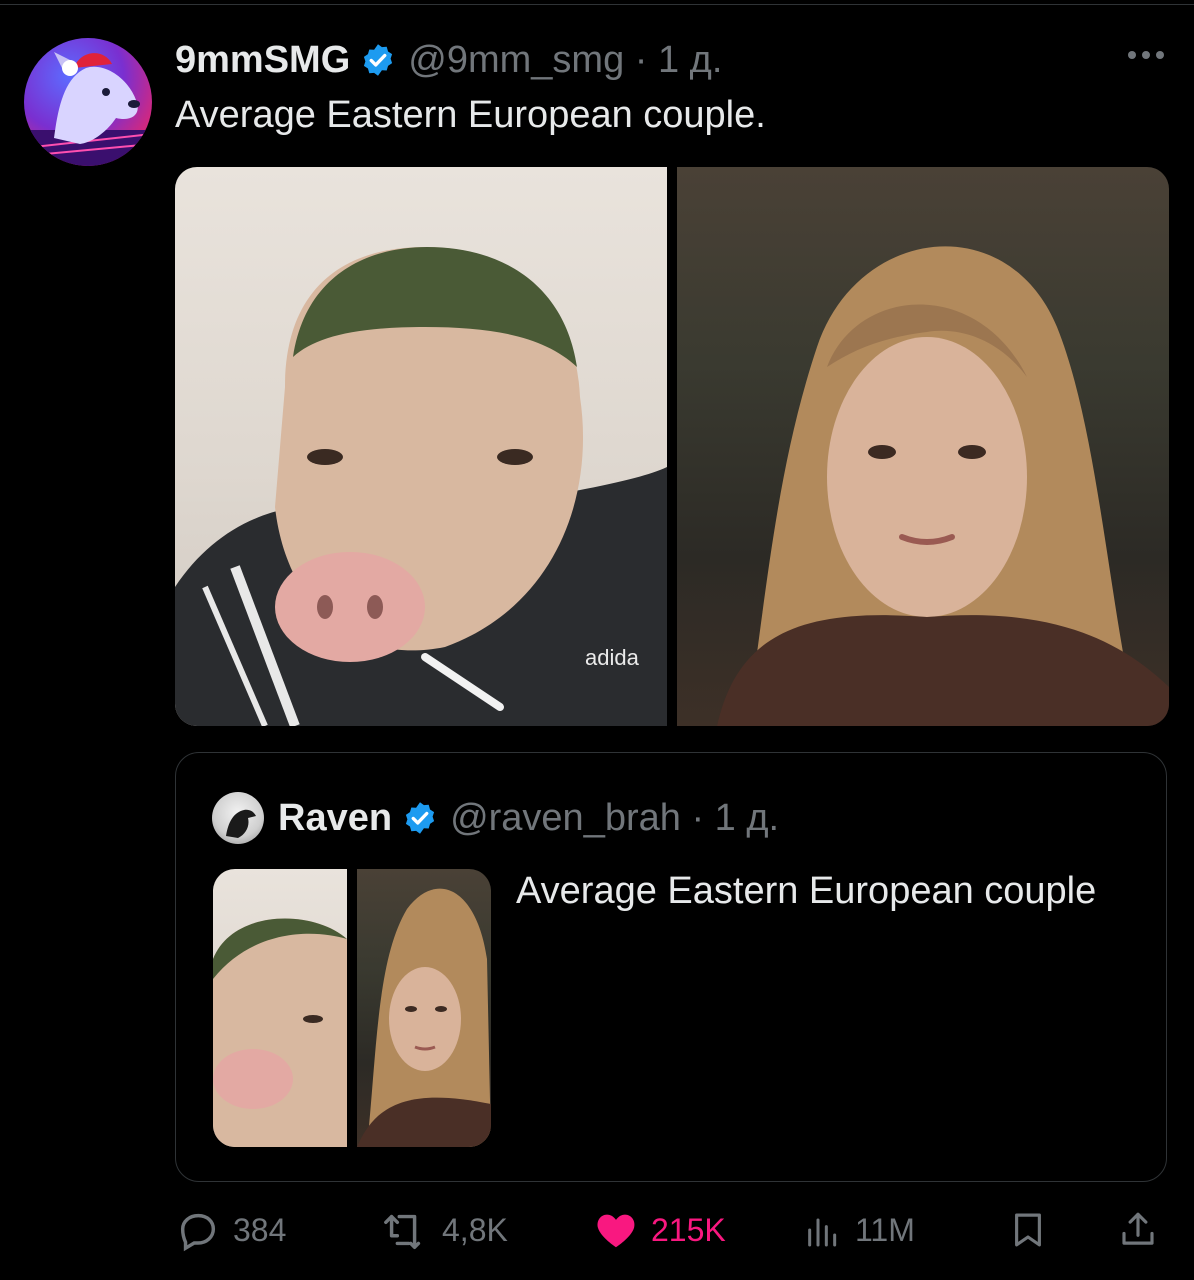  Describe the element at coordinates (616, 1230) in the screenshot. I see `heart-icon` at that location.